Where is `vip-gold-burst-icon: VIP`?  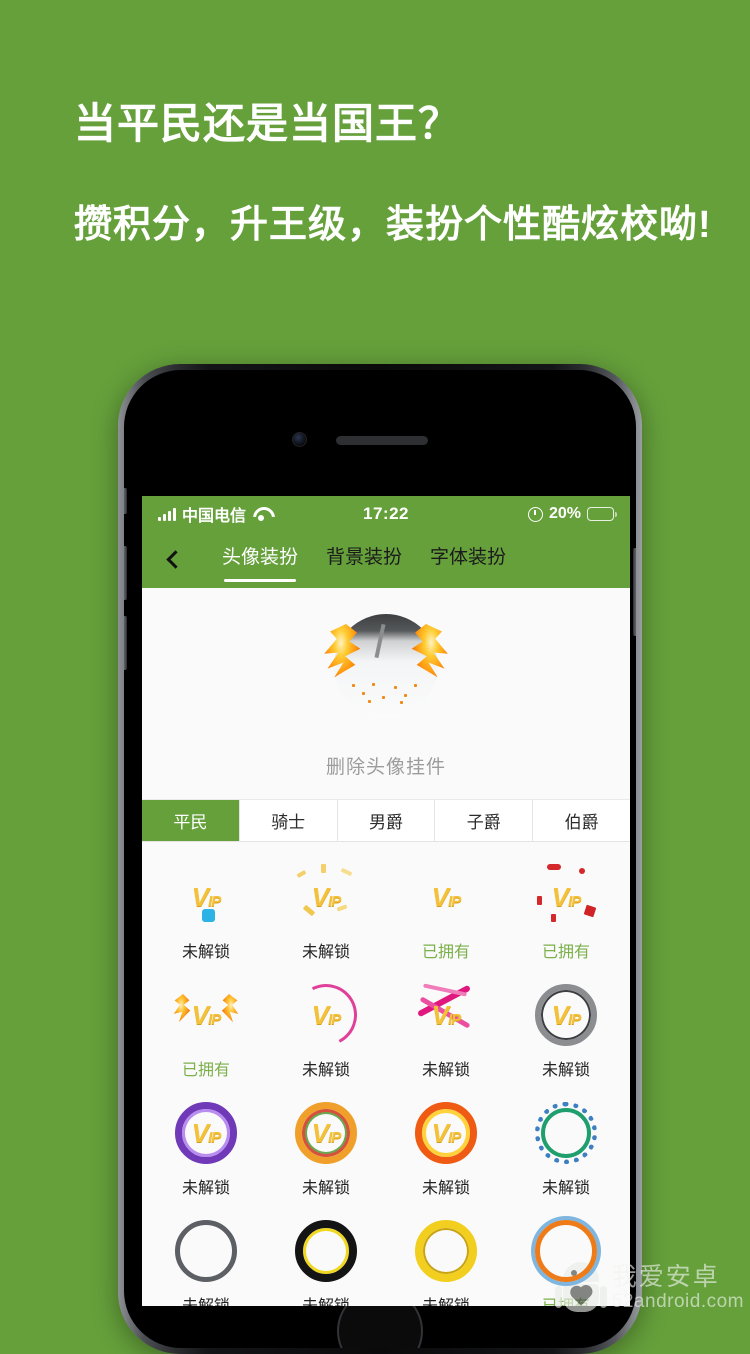 vip-gold-burst-icon: VIP is located at coordinates (326, 897).